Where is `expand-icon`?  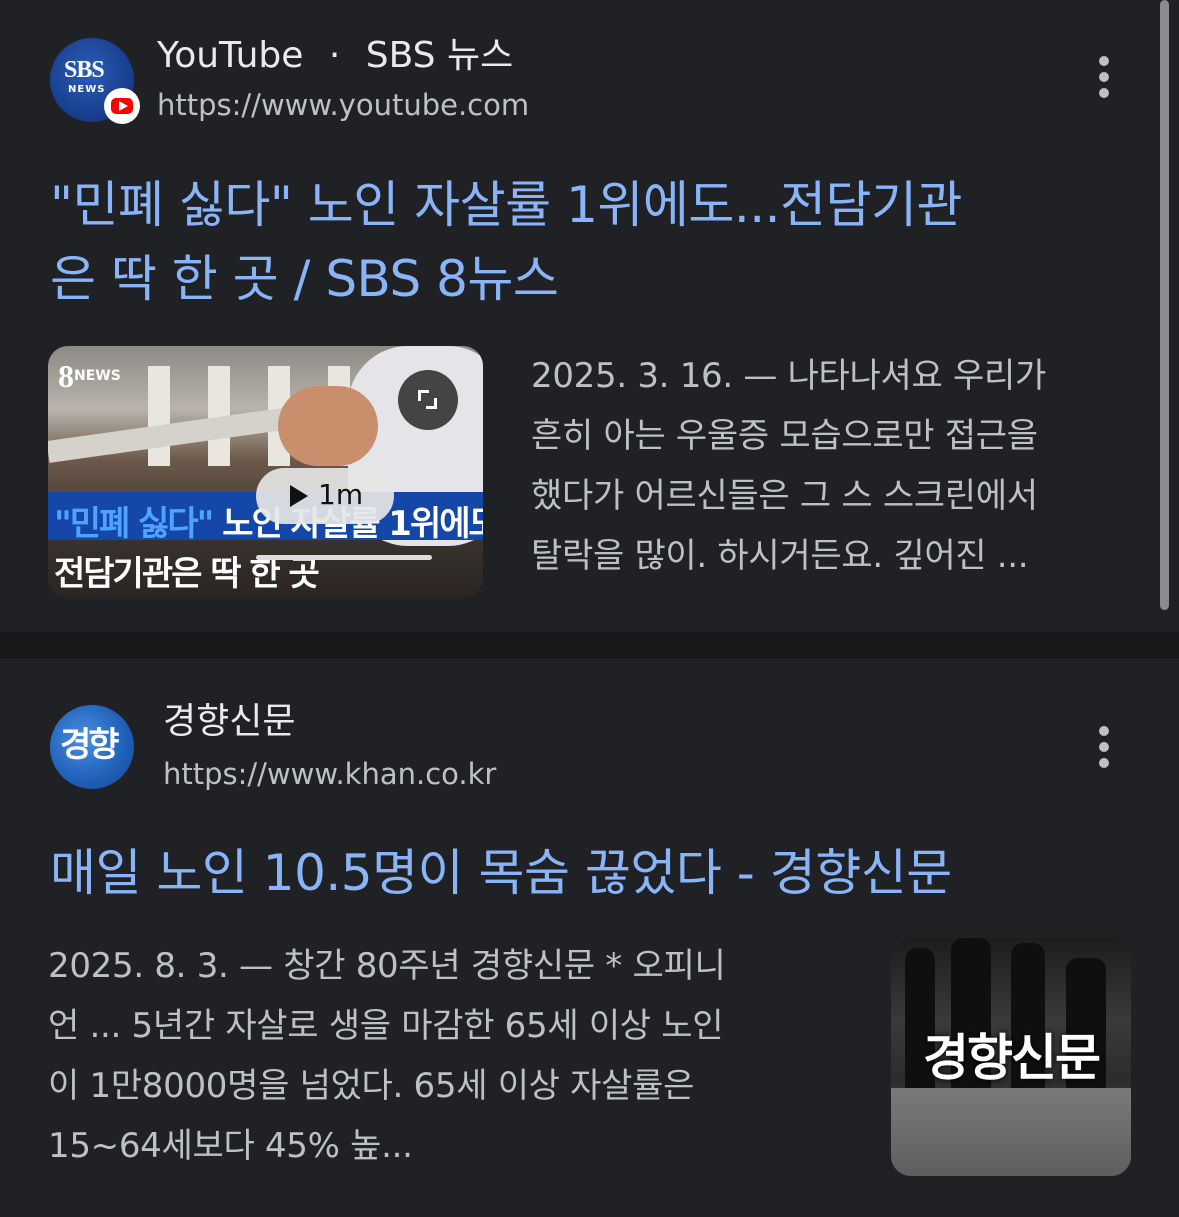
expand-icon is located at coordinates (428, 400).